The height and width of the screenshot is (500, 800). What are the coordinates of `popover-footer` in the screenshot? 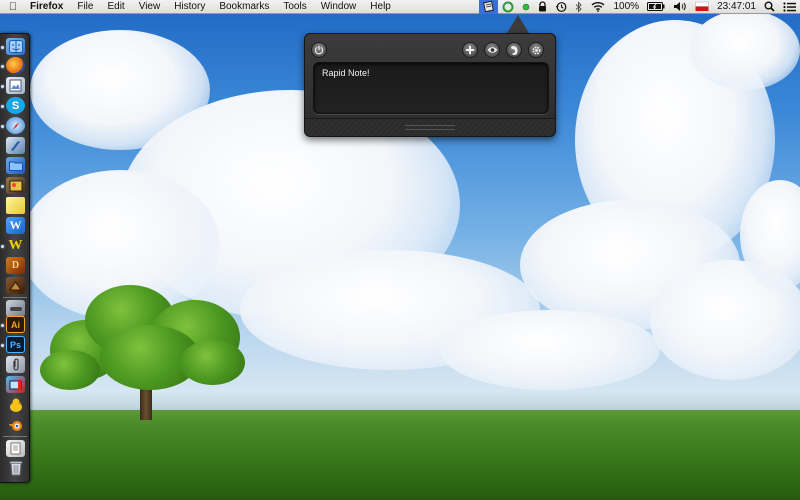 It's located at (430, 127).